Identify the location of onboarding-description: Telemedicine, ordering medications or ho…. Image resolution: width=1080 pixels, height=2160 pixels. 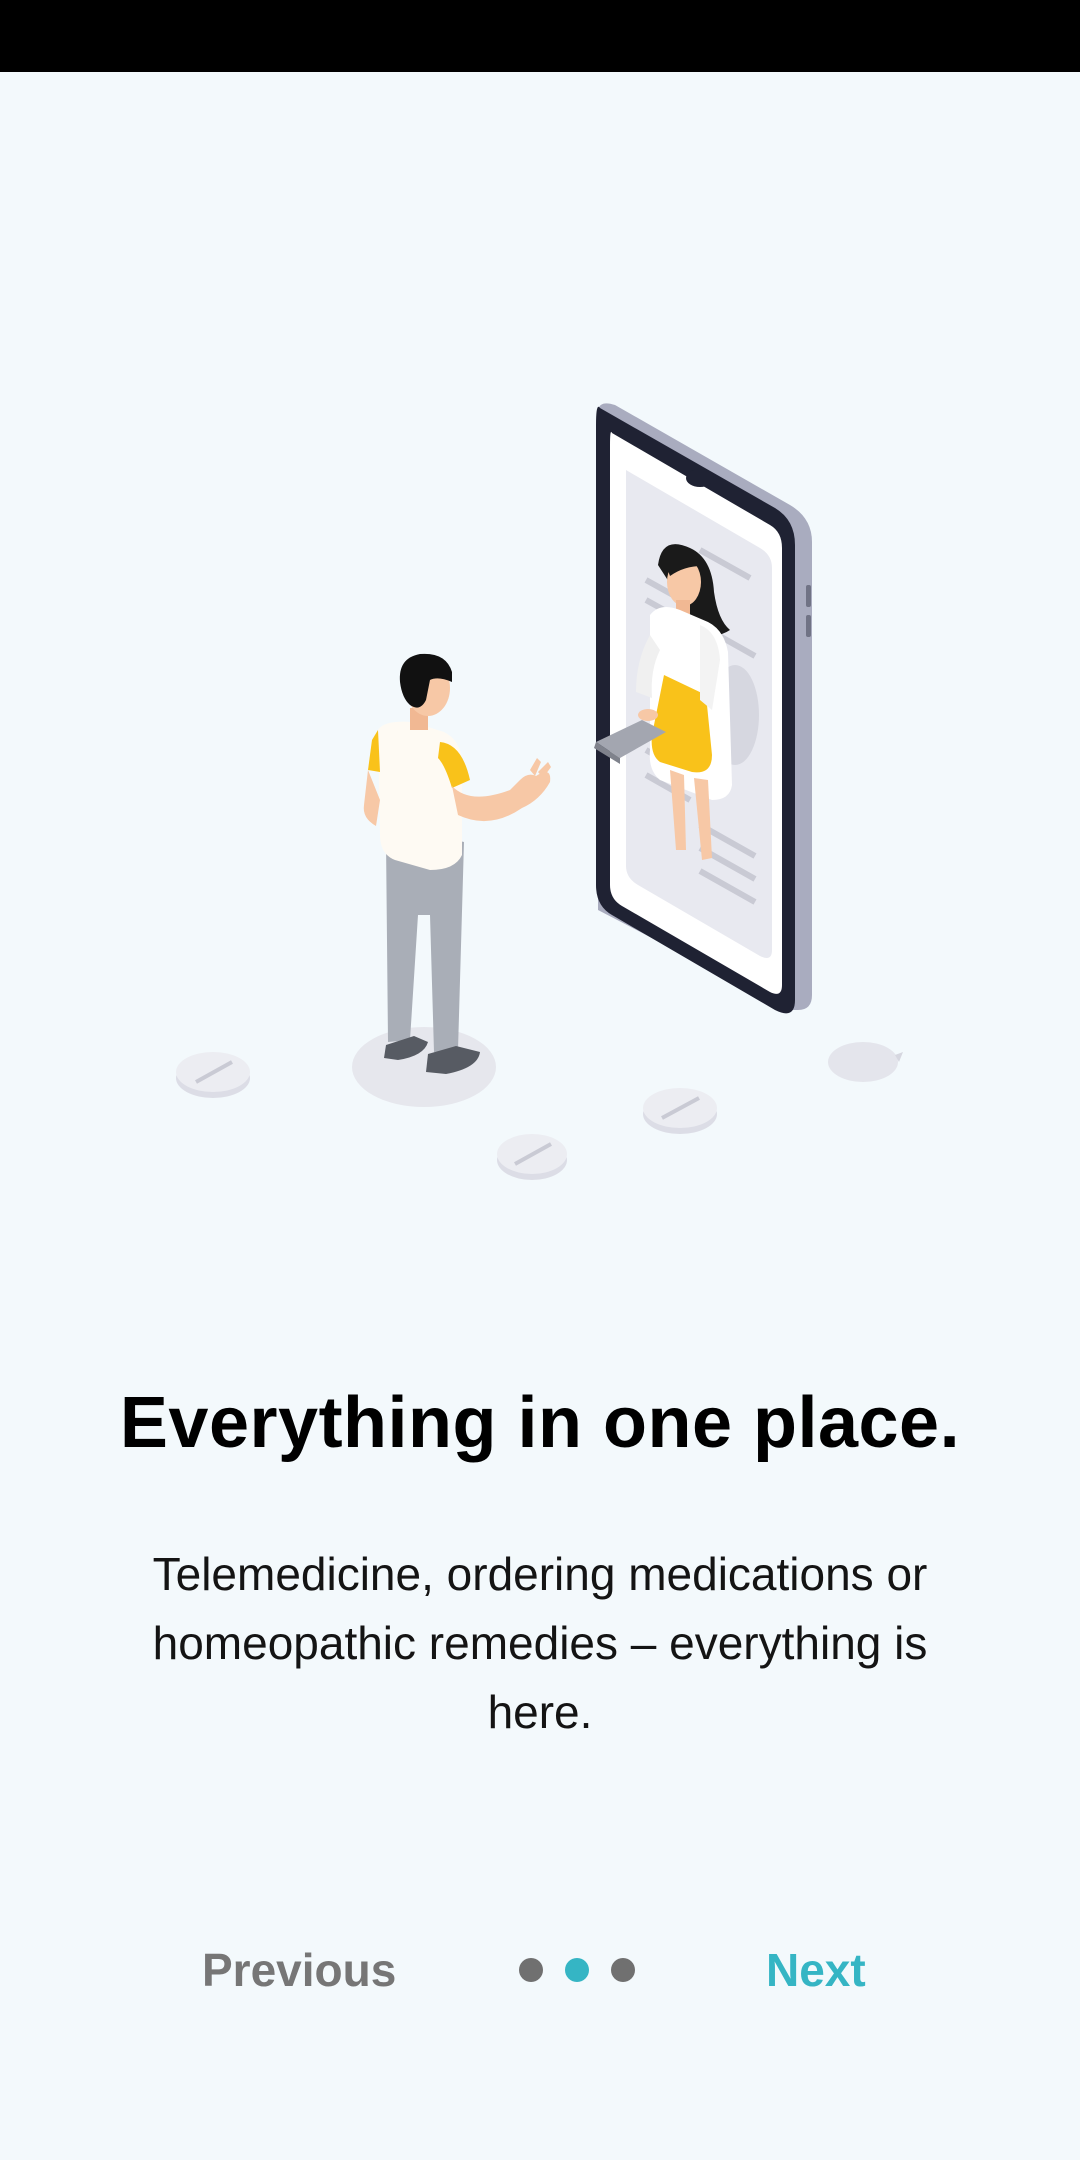
(540, 1643).